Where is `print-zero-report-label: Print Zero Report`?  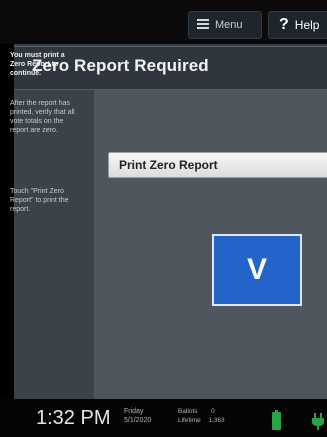
print-zero-report-label: Print Zero Report is located at coordinates (168, 165).